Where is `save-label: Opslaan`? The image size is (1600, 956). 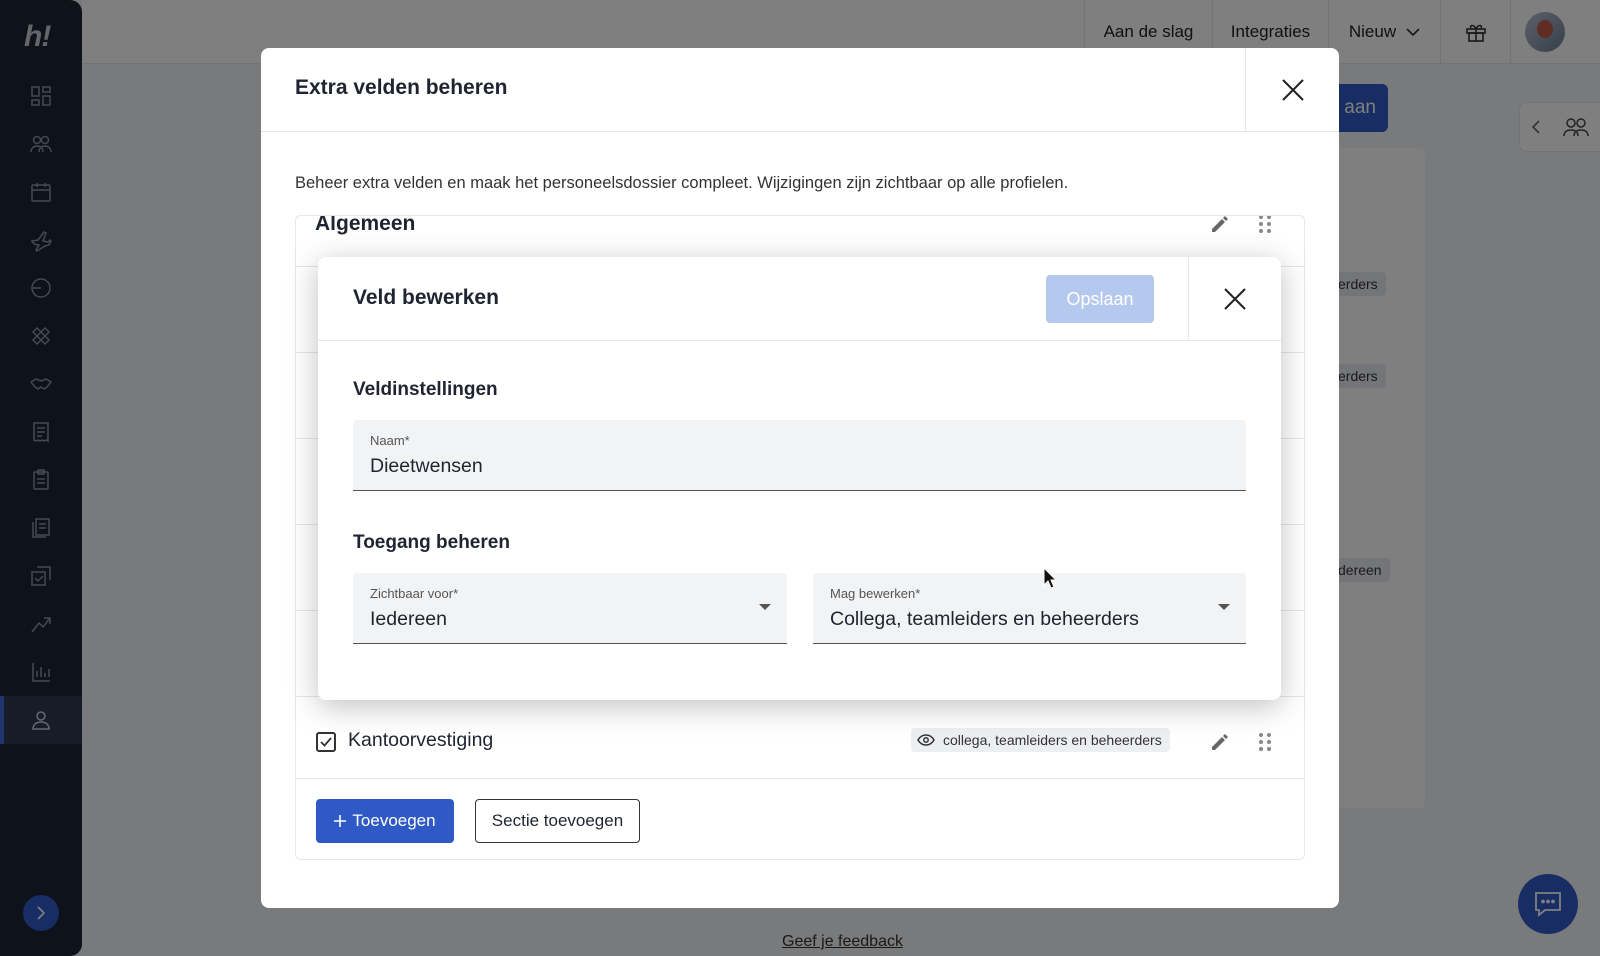 save-label: Opslaan is located at coordinates (1100, 298).